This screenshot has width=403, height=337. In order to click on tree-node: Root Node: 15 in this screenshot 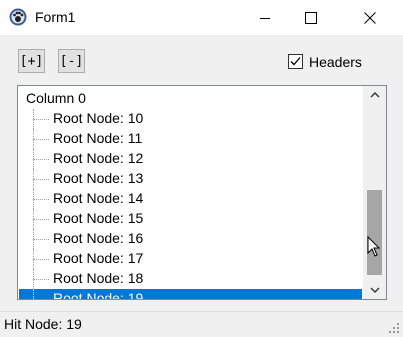, I will do `click(190, 219)`.